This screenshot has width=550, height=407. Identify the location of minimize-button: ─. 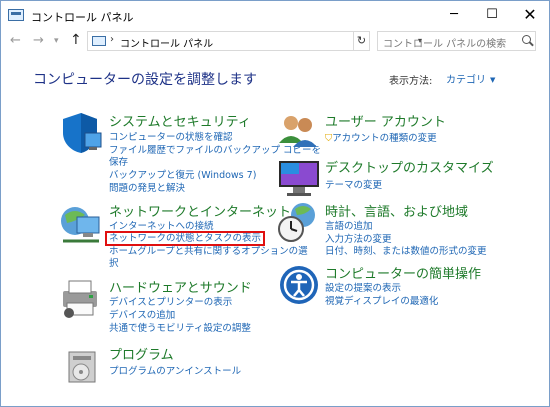
(454, 16).